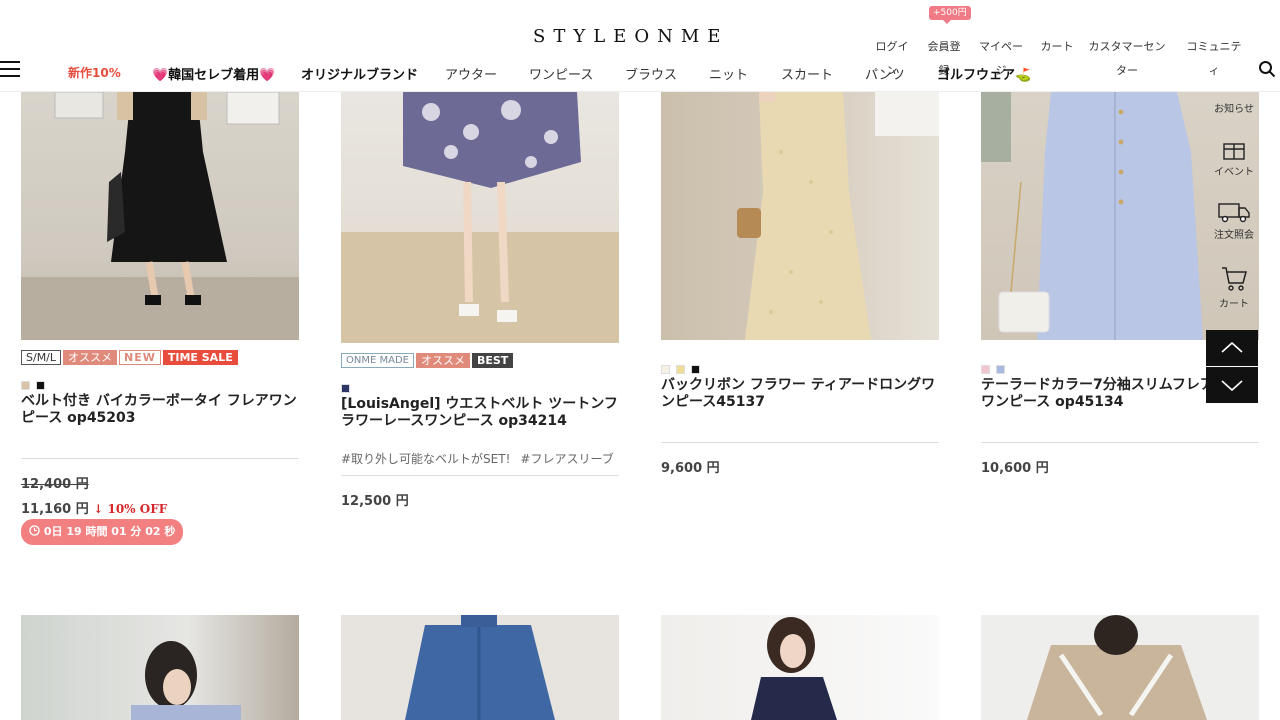 The width and height of the screenshot is (1280, 720). Describe the element at coordinates (94, 72) in the screenshot. I see `nav-new: 新作10%` at that location.